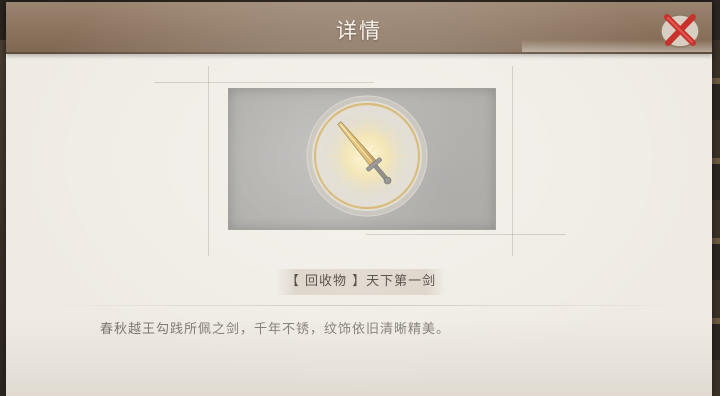  I want to click on frame-line-left, so click(208, 161).